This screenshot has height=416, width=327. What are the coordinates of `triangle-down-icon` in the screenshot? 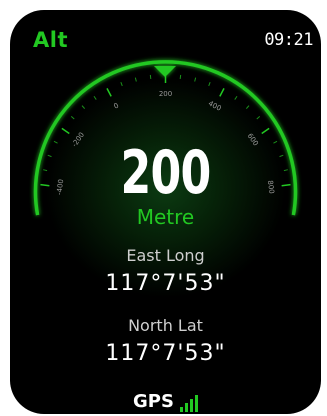 It's located at (165, 71).